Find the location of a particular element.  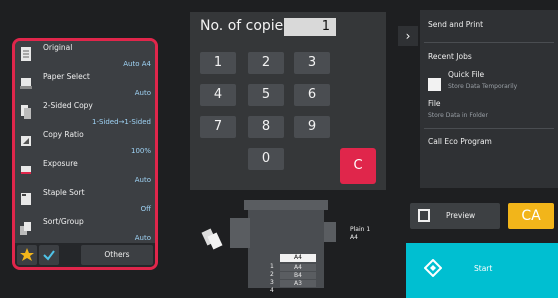

start-diamond-icon is located at coordinates (433, 268).